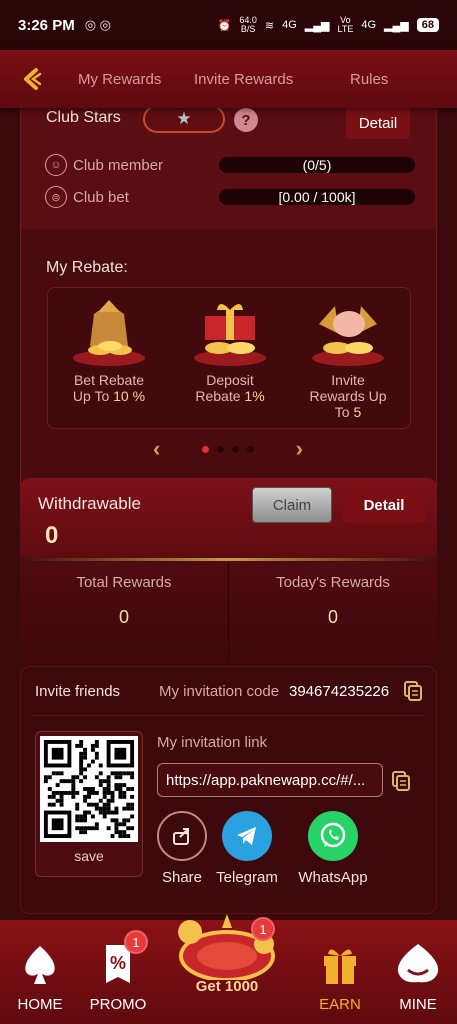  Describe the element at coordinates (344, 412) in the screenshot. I see `rebate-invite-line3-prefix: To` at that location.